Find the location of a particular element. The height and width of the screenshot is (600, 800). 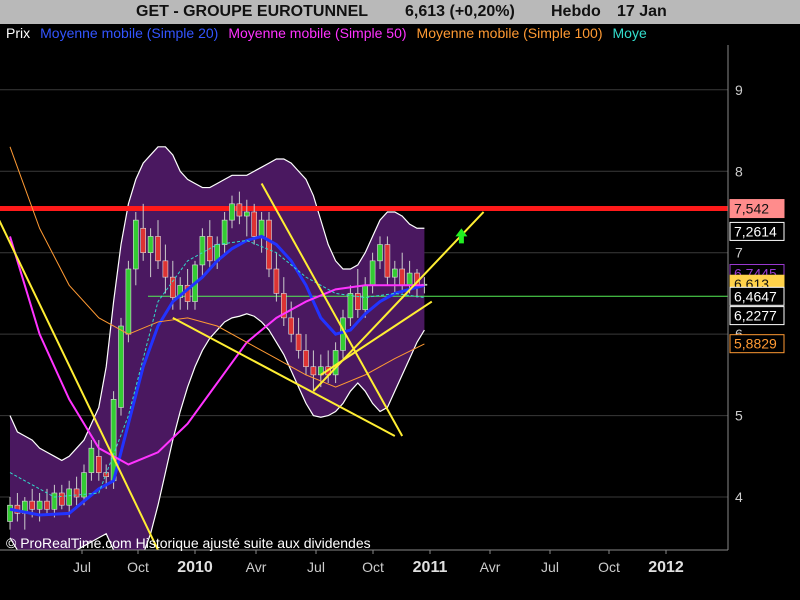

y-tick-label: 4 is located at coordinates (739, 497).